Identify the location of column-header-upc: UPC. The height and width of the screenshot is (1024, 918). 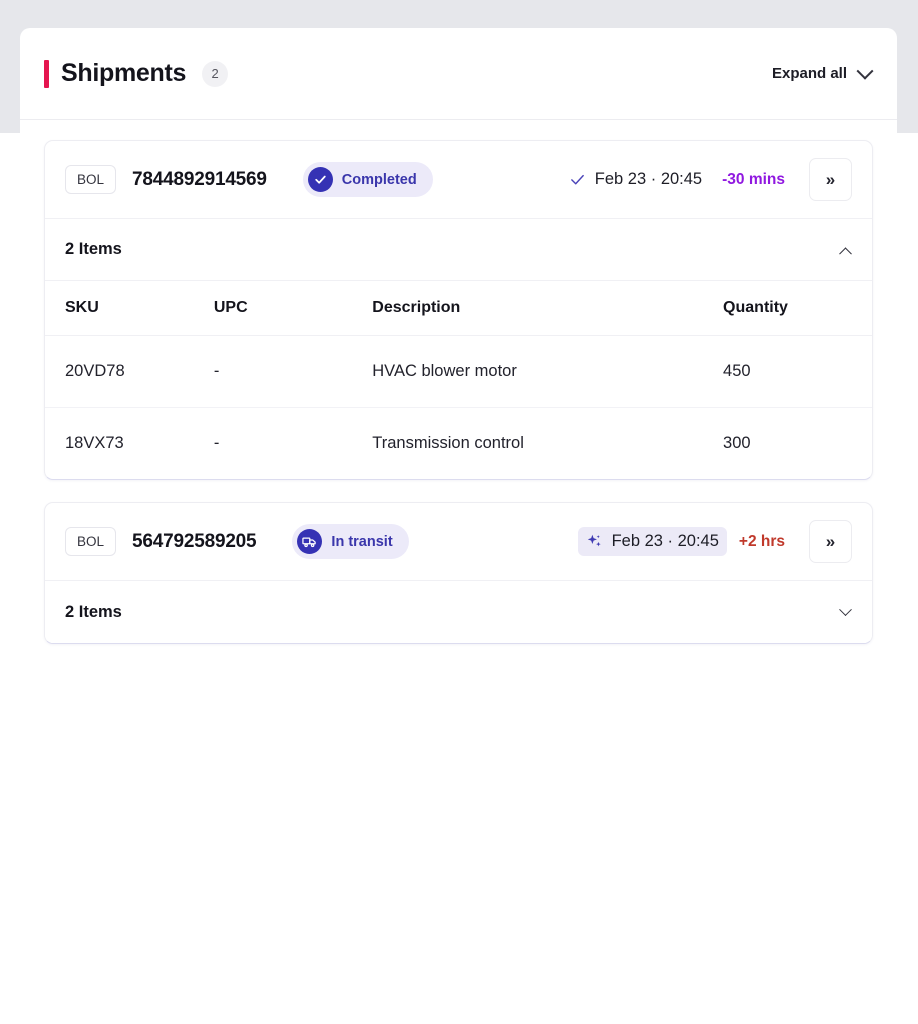
(293, 308).